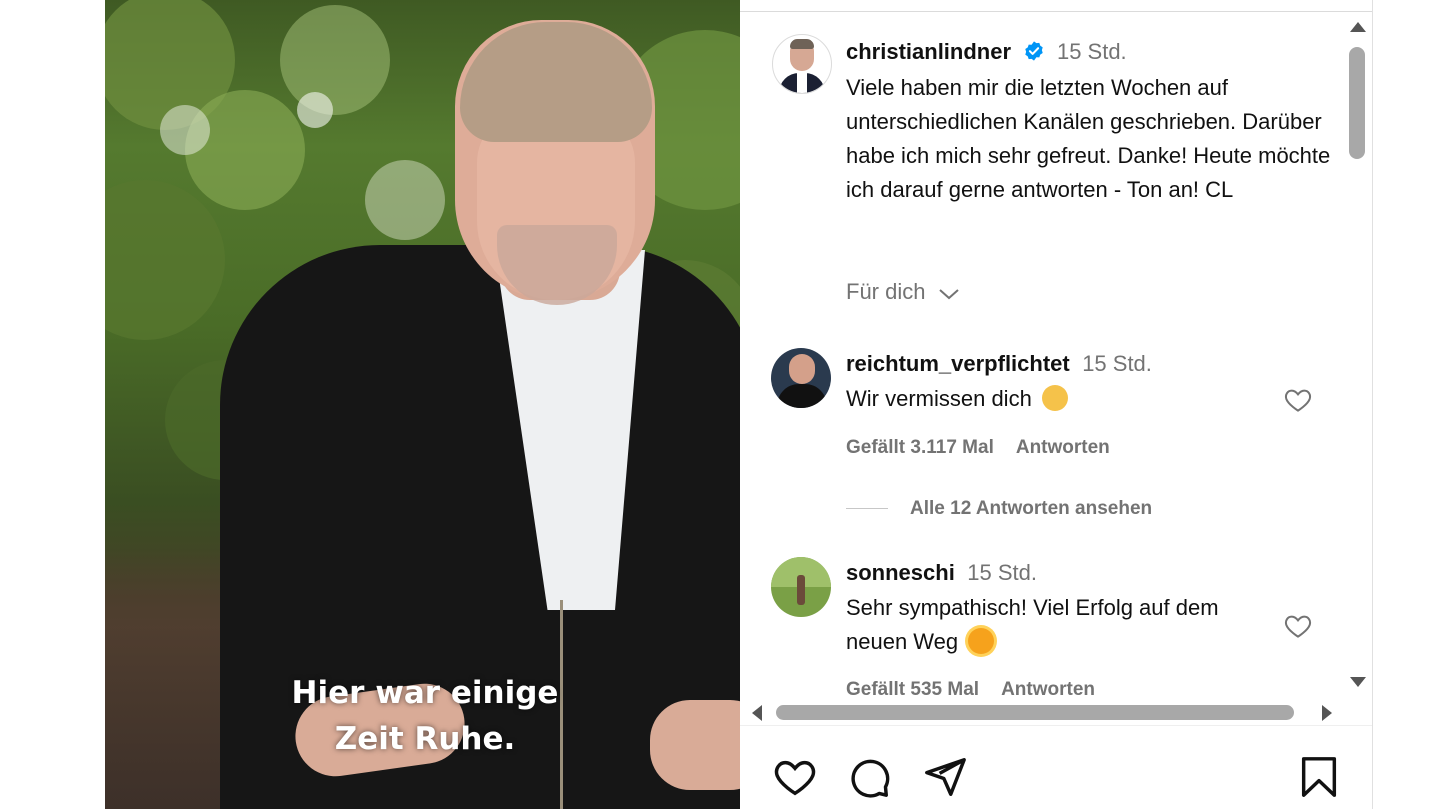  Describe the element at coordinates (912, 689) in the screenshot. I see `comment-likes: Gefällt 535 Mal` at that location.